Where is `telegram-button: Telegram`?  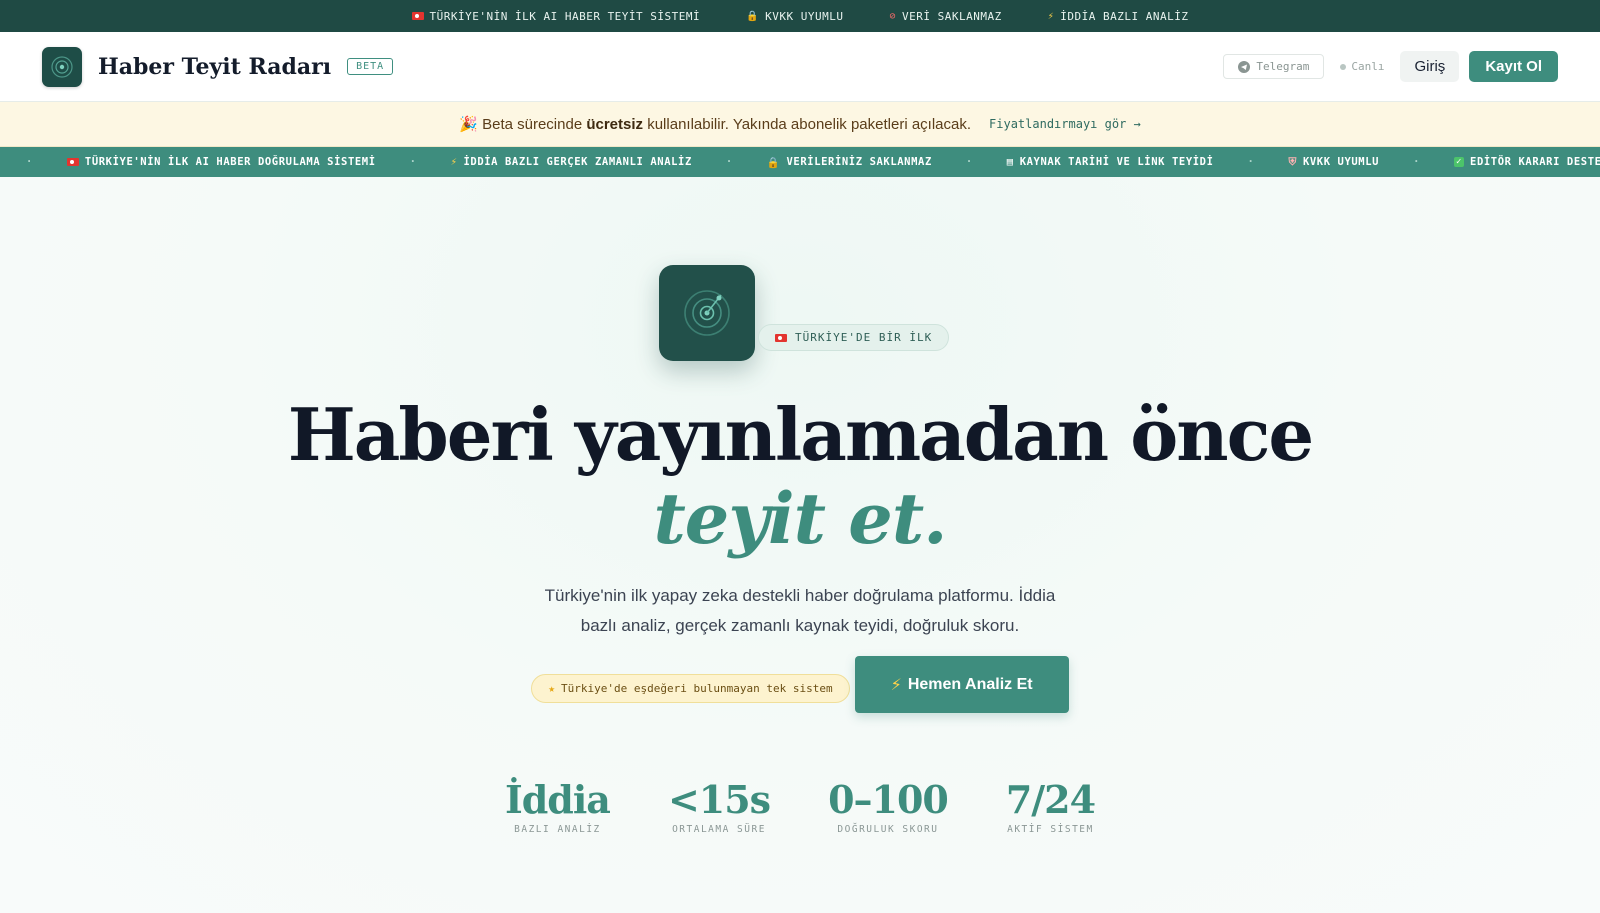
telegram-button: Telegram is located at coordinates (1274, 66).